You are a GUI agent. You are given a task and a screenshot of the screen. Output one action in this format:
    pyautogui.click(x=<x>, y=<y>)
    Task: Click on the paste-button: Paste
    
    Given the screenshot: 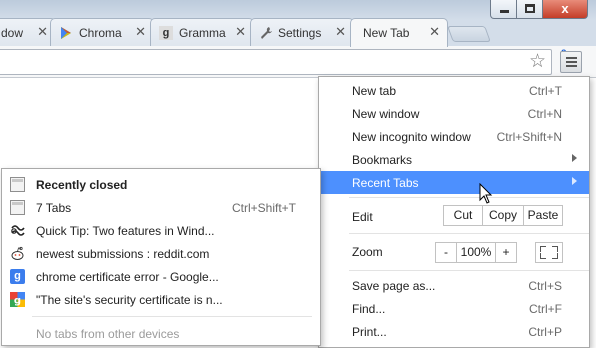 What is the action you would take?
    pyautogui.click(x=543, y=215)
    